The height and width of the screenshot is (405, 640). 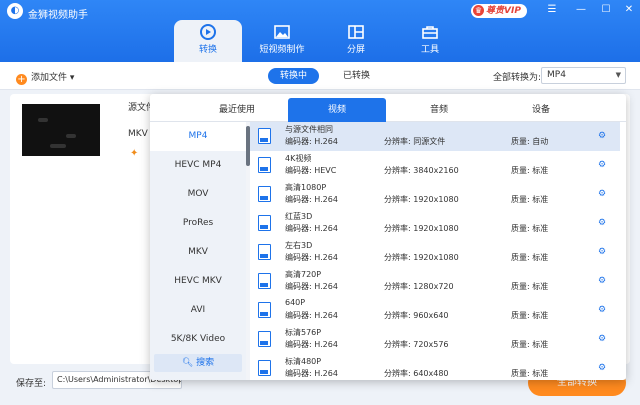 What do you see at coordinates (530, 141) in the screenshot?
I see `preset-quality: 质量: 自动` at bounding box center [530, 141].